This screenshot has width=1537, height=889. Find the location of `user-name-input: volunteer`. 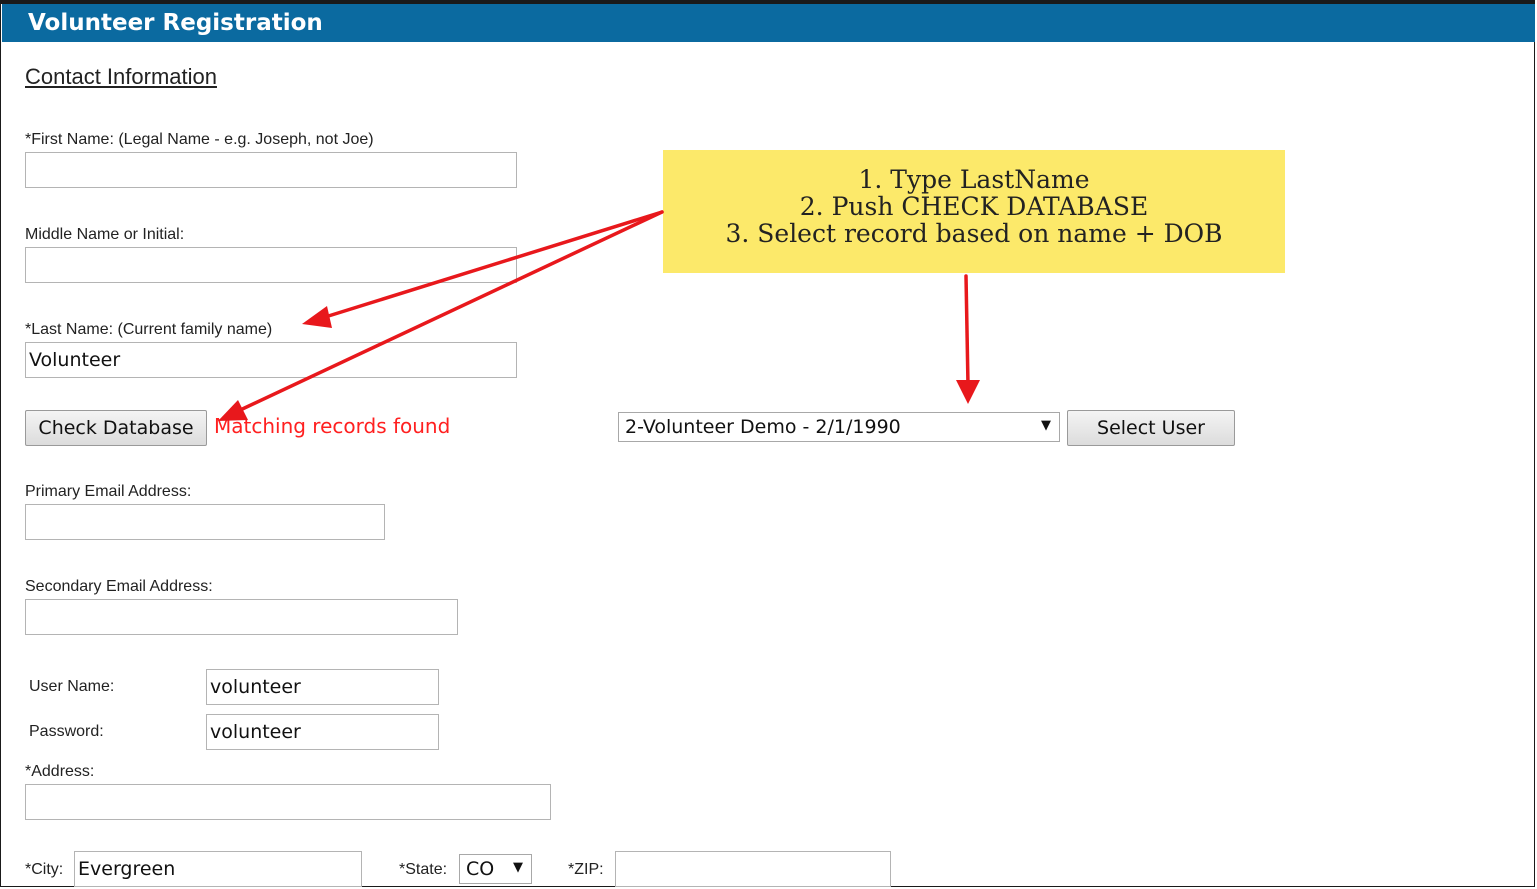

user-name-input: volunteer is located at coordinates (322, 687).